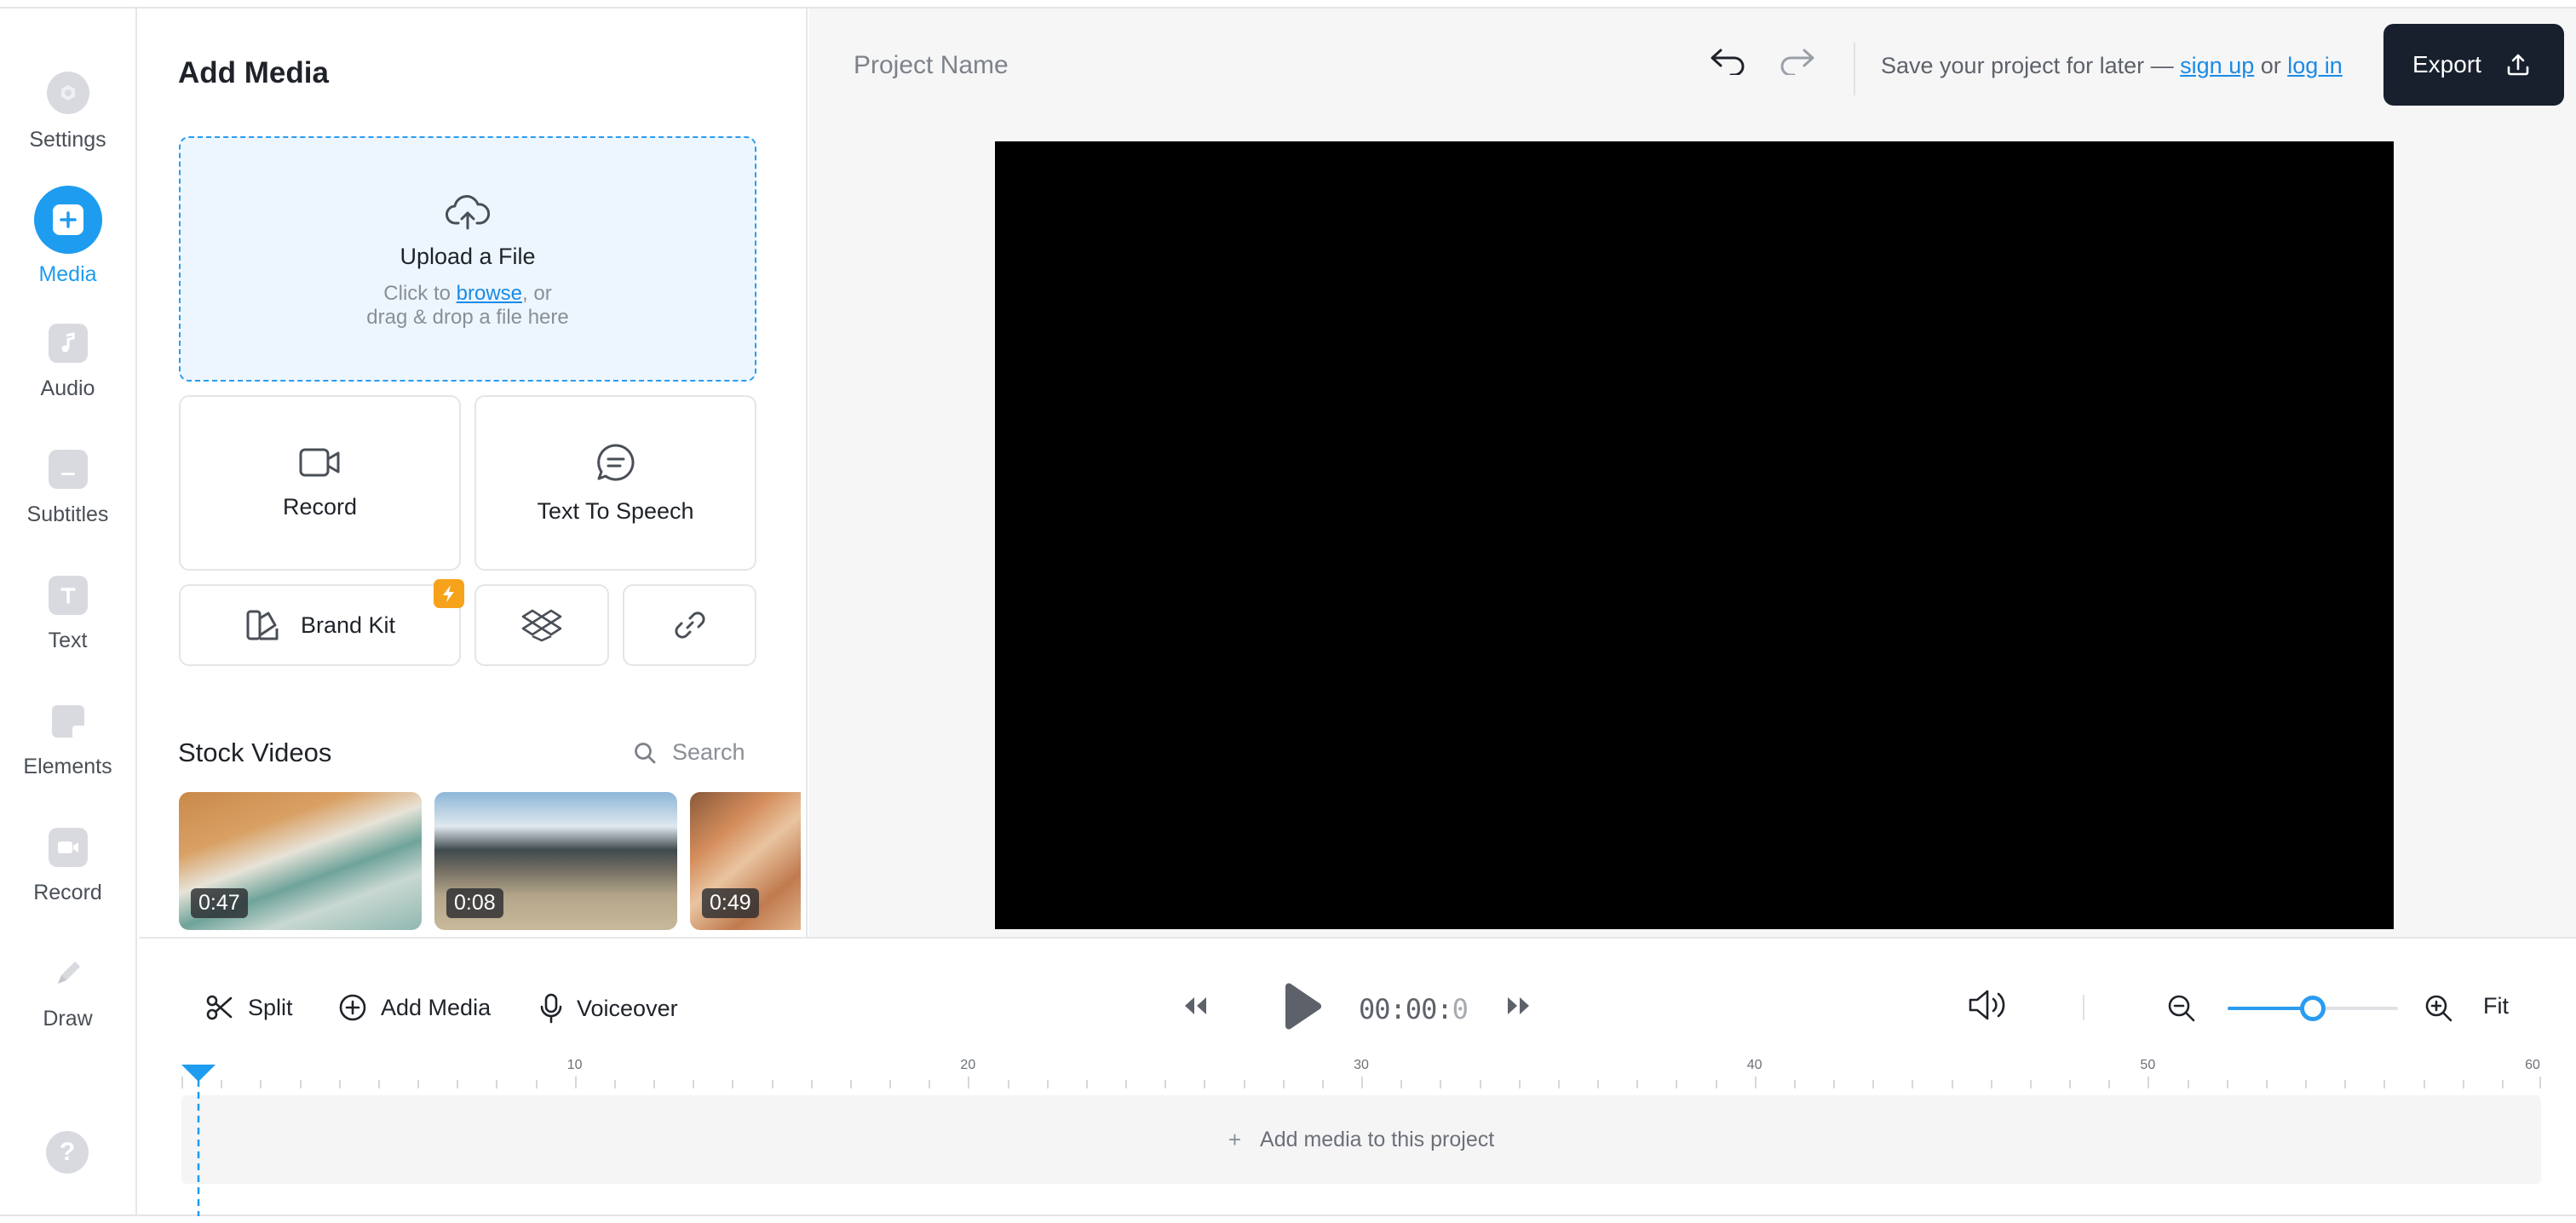  What do you see at coordinates (2031, 65) in the screenshot?
I see `save-prompt-text: Save your project for later —` at bounding box center [2031, 65].